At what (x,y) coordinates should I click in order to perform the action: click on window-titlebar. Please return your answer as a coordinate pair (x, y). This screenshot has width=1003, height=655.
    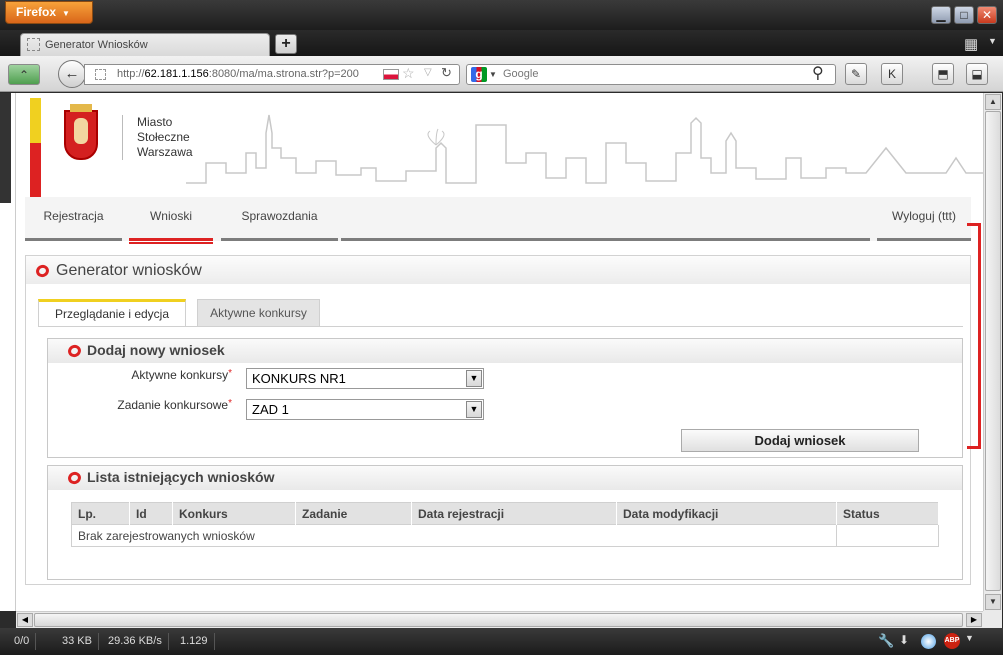
    Looking at the image, I should click on (501, 15).